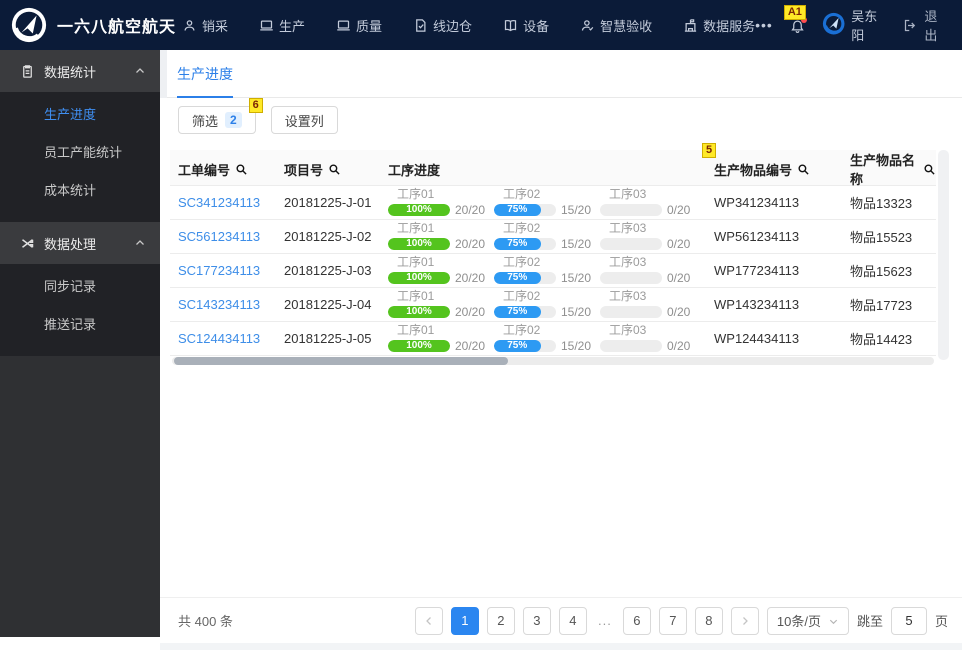  I want to click on item-name: 物品17723, so click(881, 305).